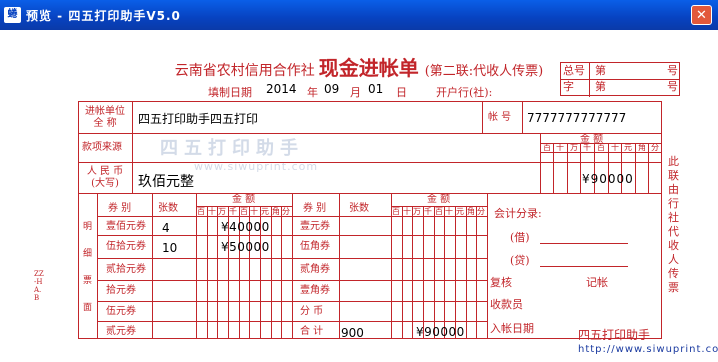  Describe the element at coordinates (464, 92) in the screenshot. I see `bank-label: 开户行(社):` at that location.